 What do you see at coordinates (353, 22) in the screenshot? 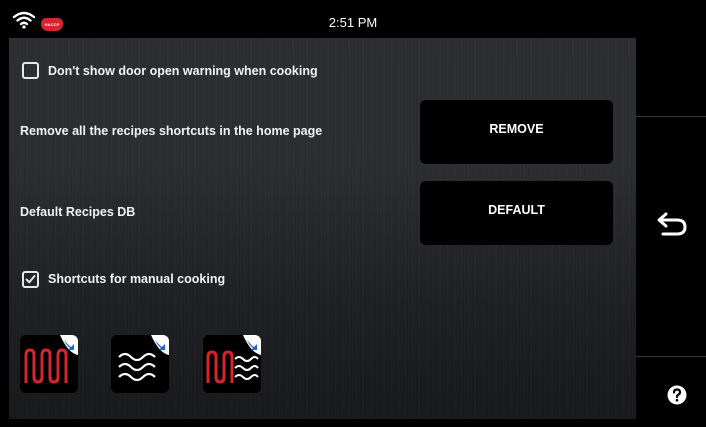
I see `clock: 2:51 PM` at bounding box center [353, 22].